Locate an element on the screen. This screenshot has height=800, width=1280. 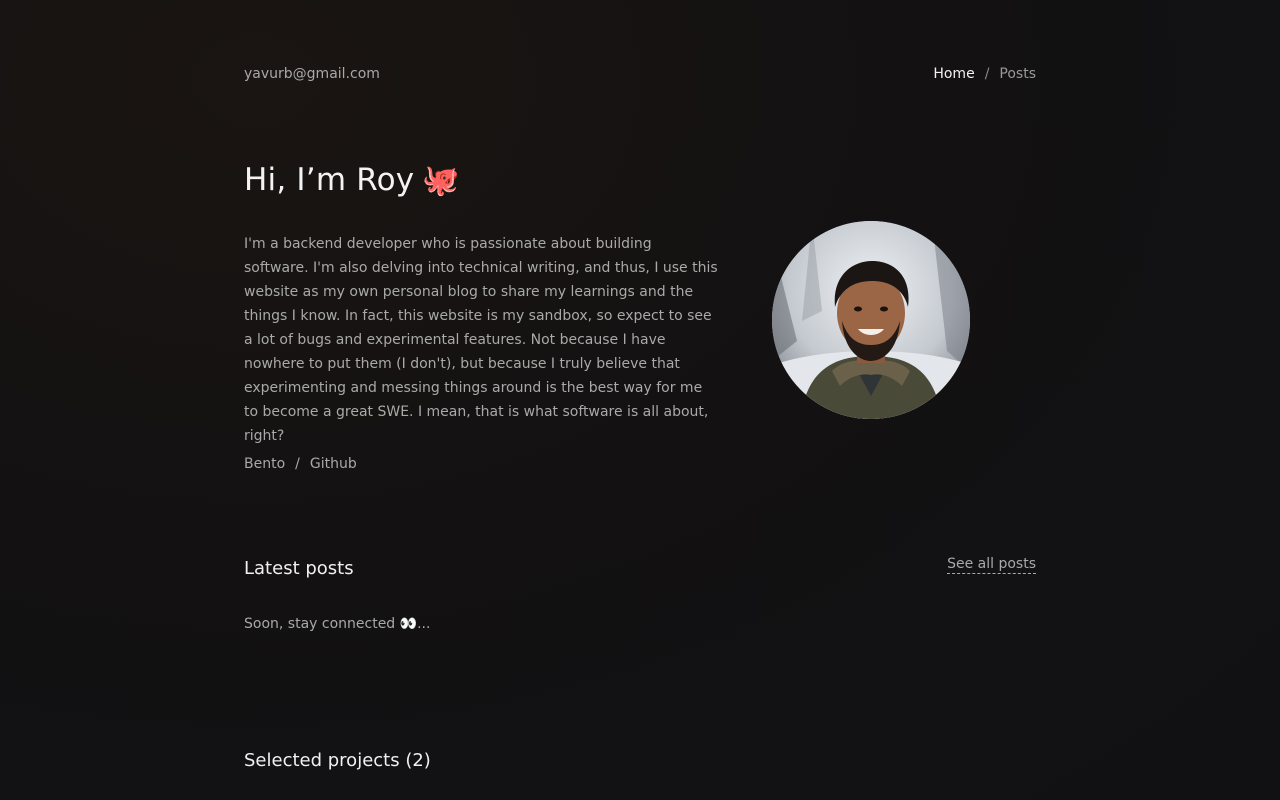
latest-posts-heading: Latest posts is located at coordinates (299, 568).